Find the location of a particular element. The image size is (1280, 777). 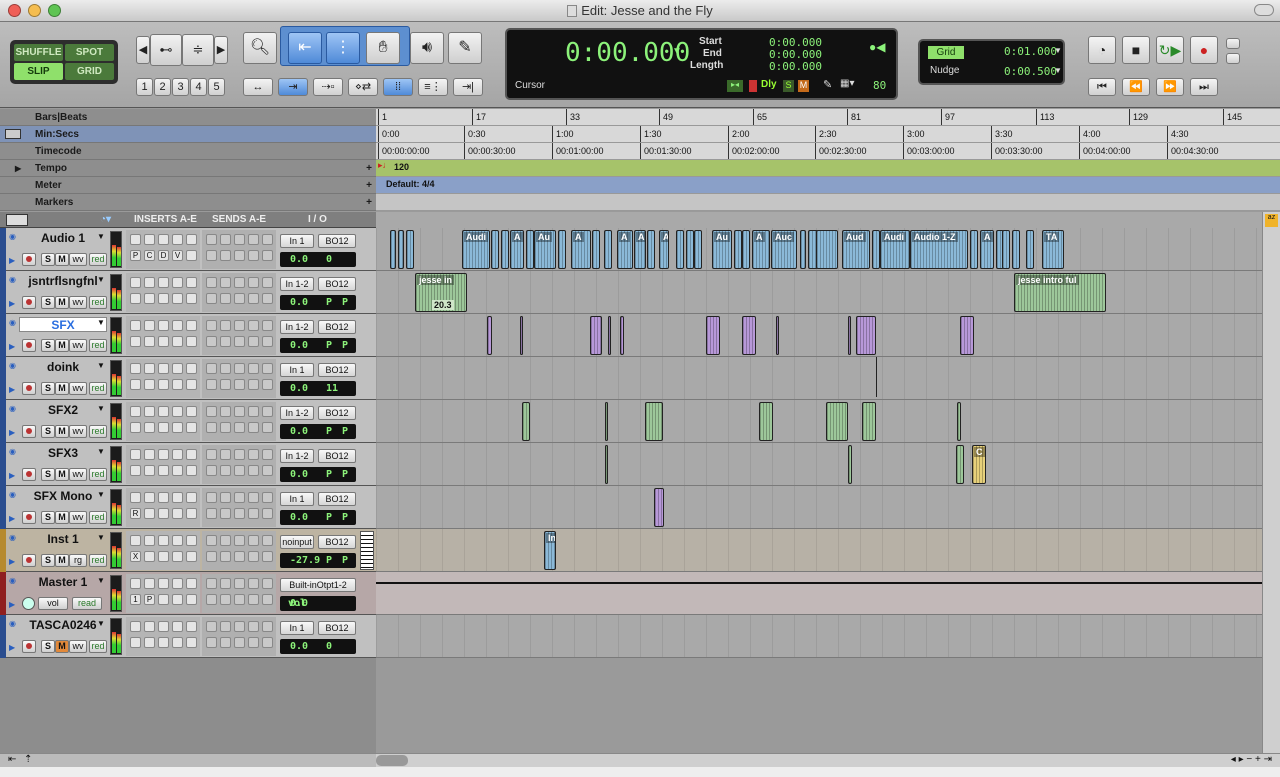

input-selector: In 1-2 is located at coordinates (297, 456).